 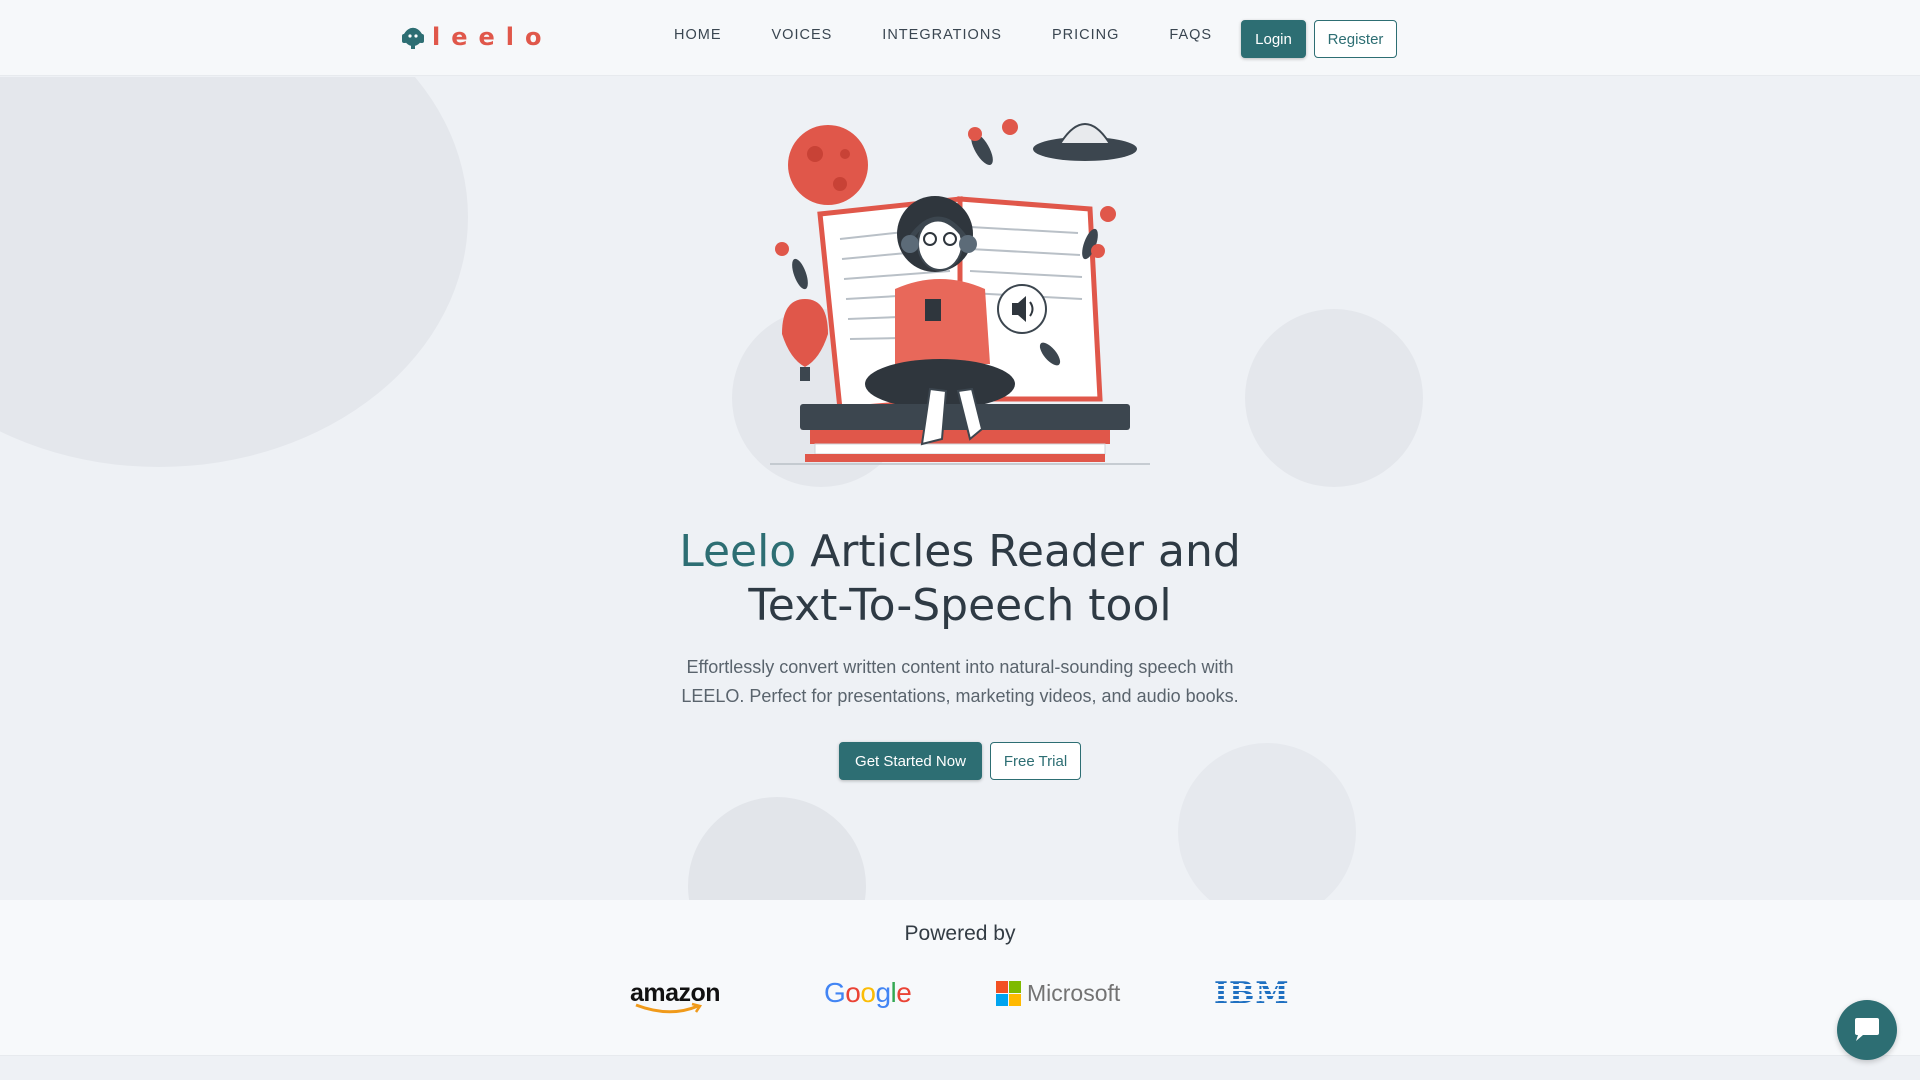 I want to click on microsoft-logo-text: Microsoft, so click(x=1074, y=992).